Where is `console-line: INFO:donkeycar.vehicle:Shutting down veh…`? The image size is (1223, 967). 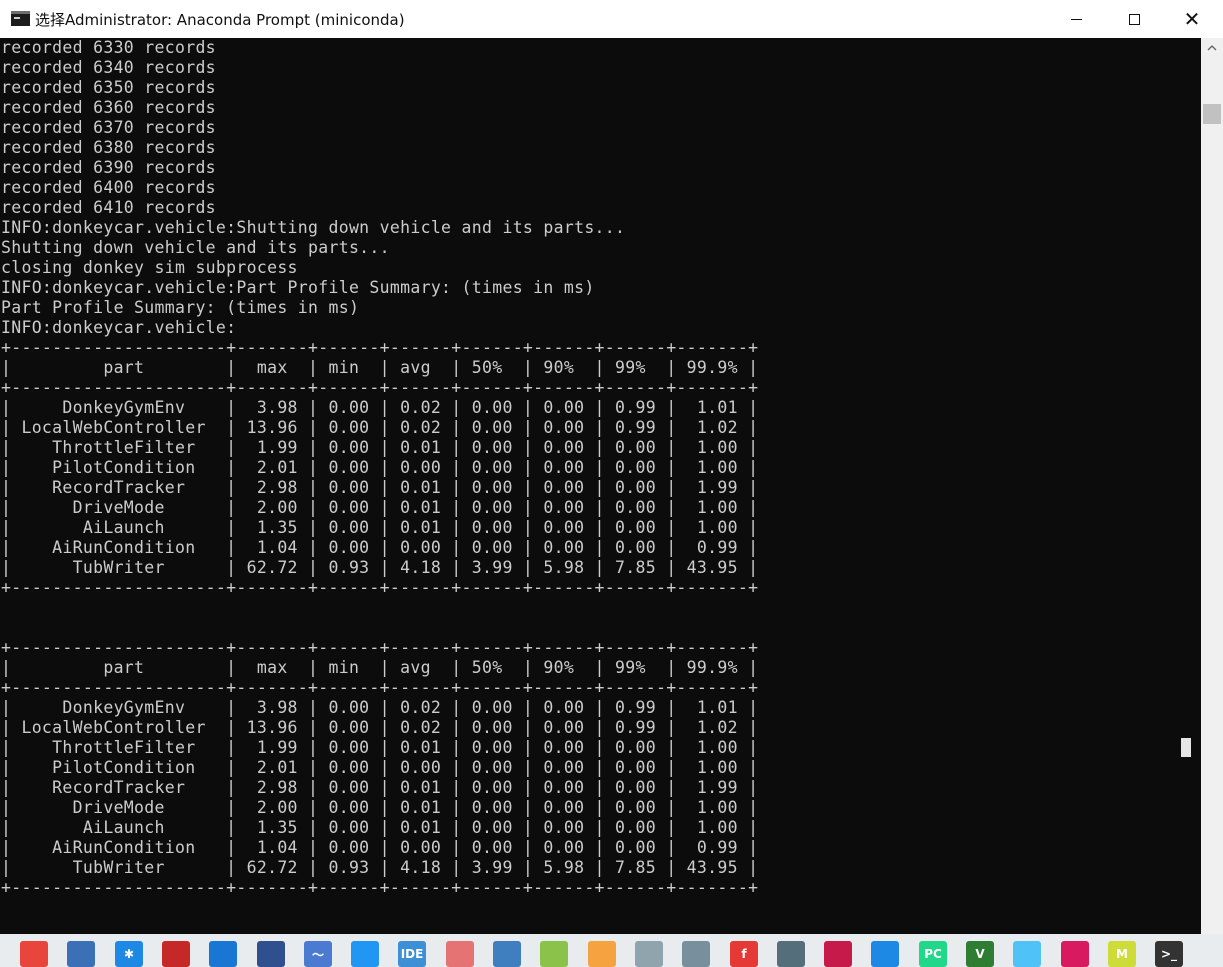 console-line: INFO:donkeycar.vehicle:Shutting down veh… is located at coordinates (313, 227).